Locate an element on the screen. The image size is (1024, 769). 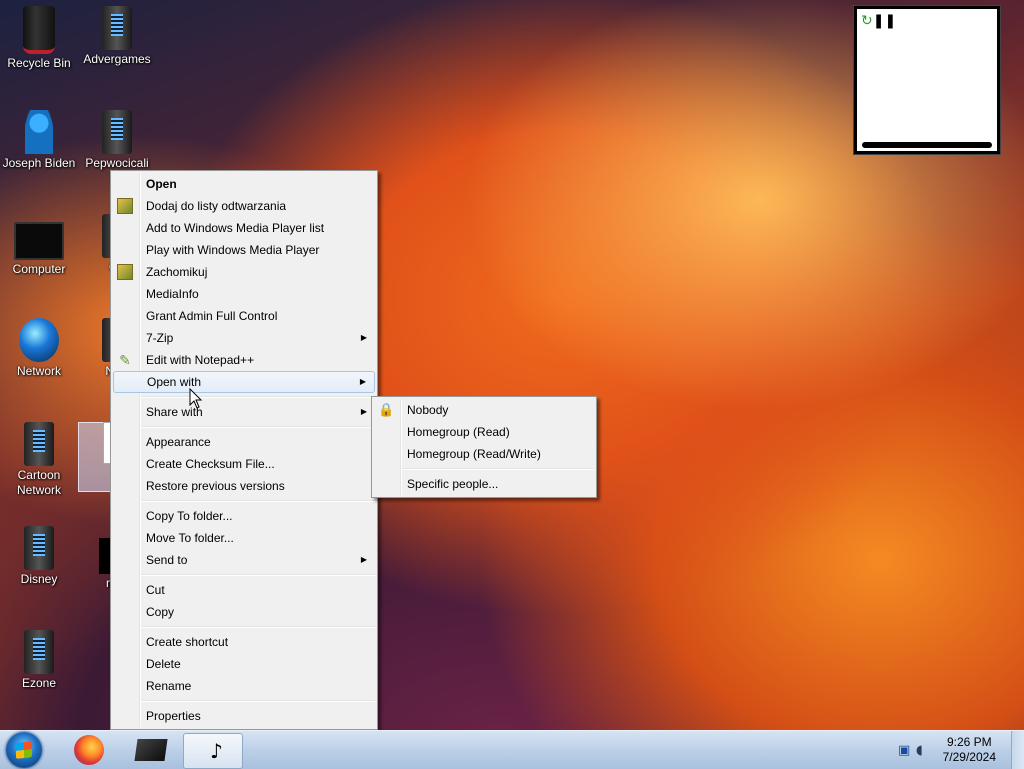
clock: 9:26 PM 7/29/2024 is located at coordinates (969, 750).